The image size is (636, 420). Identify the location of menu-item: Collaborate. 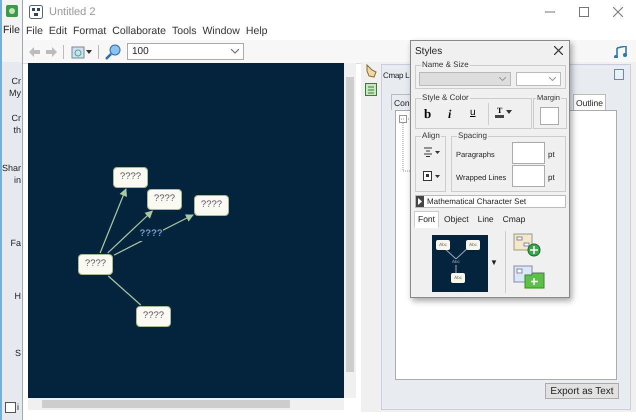
(139, 32).